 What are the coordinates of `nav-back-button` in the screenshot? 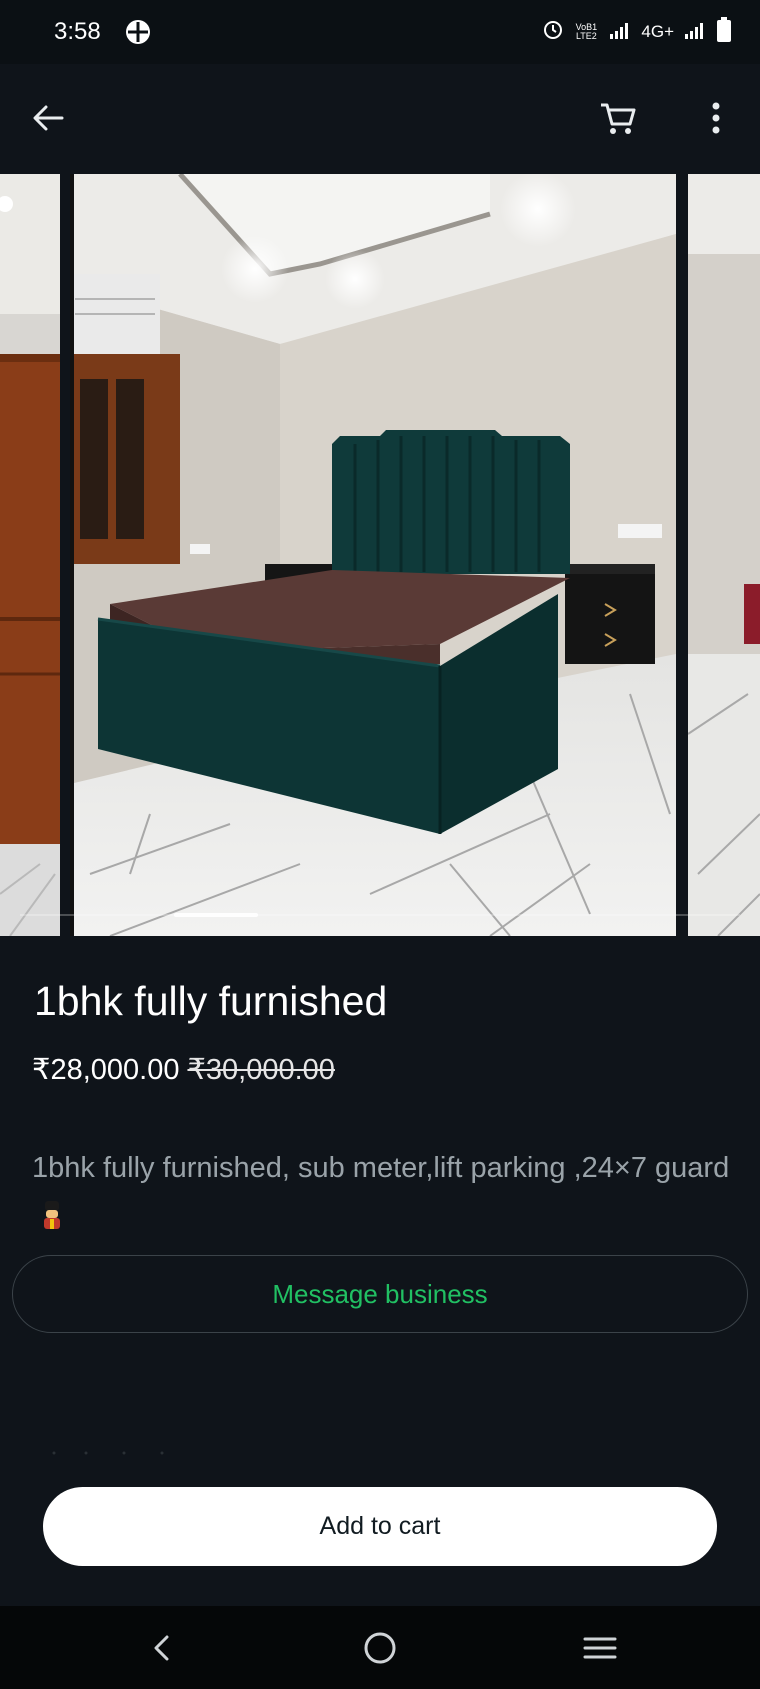 It's located at (162, 1648).